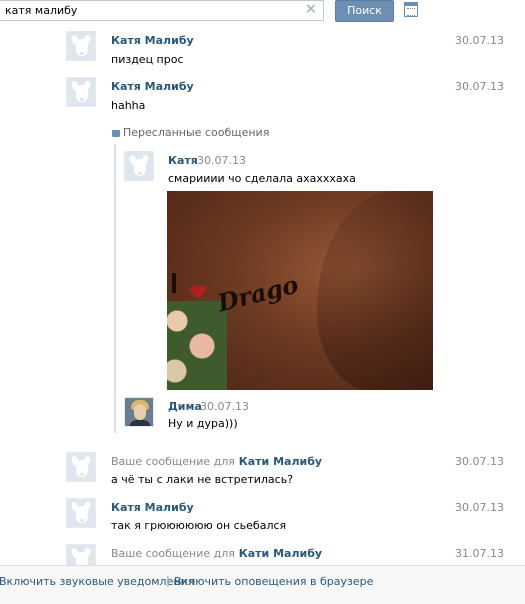 The image size is (525, 604). What do you see at coordinates (202, 479) in the screenshot?
I see `message-text: а чё ты с лаки не встретилась?` at bounding box center [202, 479].